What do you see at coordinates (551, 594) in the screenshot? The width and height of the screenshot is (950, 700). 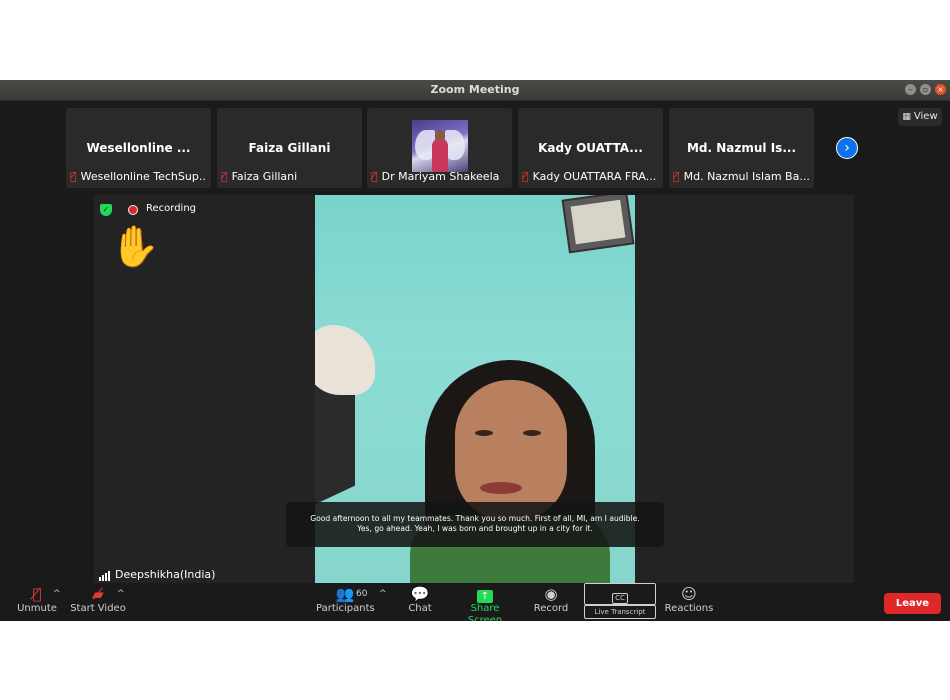 I see `record-icon: ◉` at bounding box center [551, 594].